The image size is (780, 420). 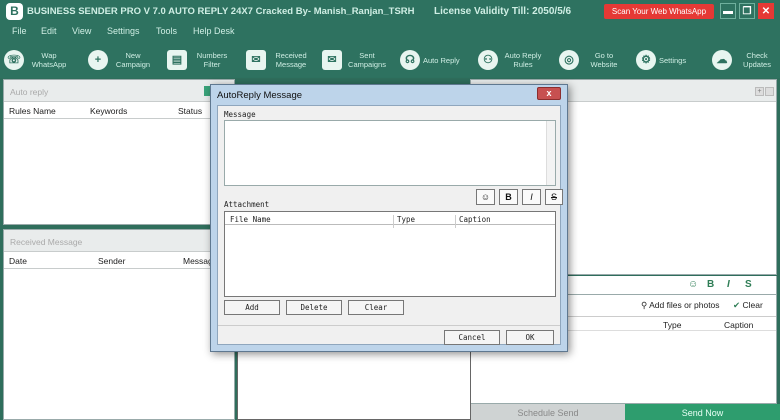 I want to click on auto-reply-title: Auto reply, so click(x=29, y=92).